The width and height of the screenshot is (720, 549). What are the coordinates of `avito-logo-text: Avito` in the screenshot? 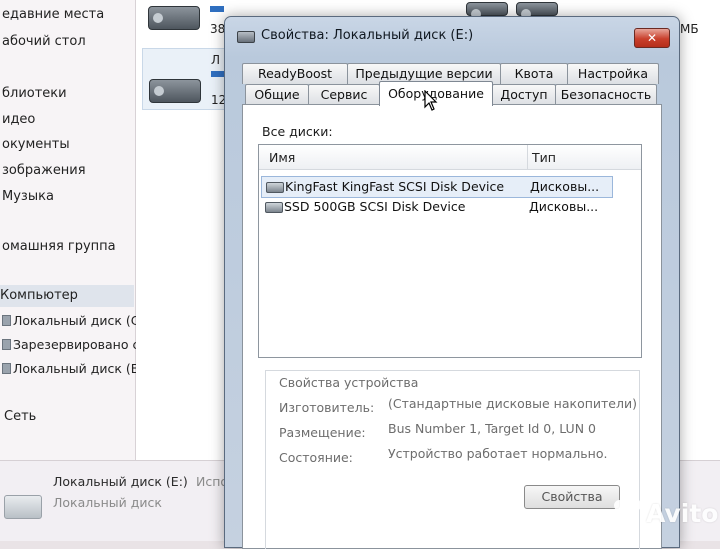 It's located at (682, 513).